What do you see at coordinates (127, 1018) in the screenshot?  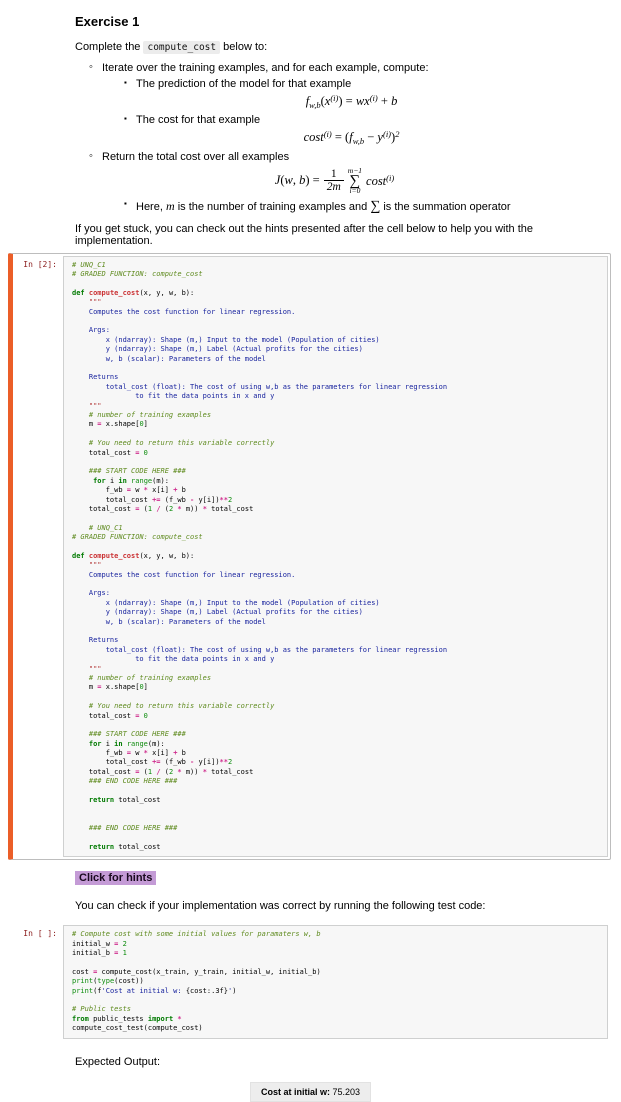 I see `code-line: from public_tests import *` at bounding box center [127, 1018].